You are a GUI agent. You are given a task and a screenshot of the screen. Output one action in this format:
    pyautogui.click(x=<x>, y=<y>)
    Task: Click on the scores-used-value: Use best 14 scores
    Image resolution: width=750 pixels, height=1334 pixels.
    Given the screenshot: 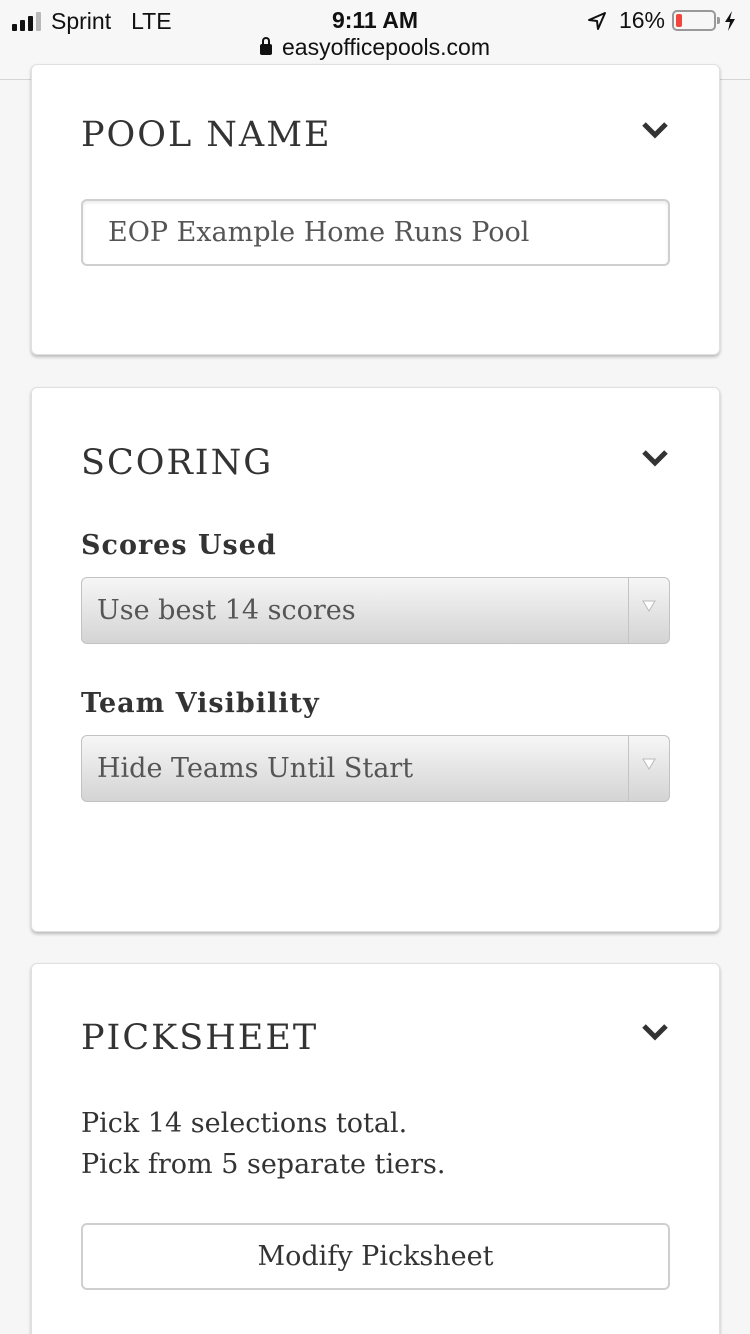 What is the action you would take?
    pyautogui.click(x=226, y=610)
    